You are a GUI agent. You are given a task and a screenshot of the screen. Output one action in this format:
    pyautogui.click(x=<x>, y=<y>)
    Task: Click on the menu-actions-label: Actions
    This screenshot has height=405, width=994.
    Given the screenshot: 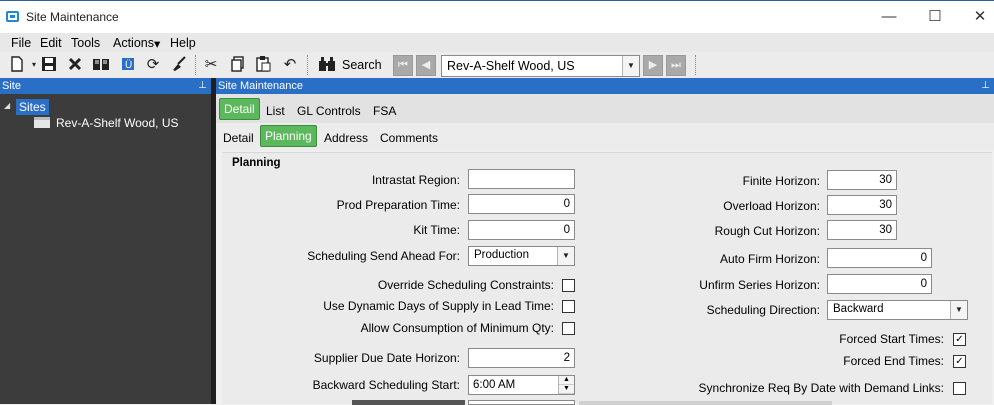 What is the action you would take?
    pyautogui.click(x=133, y=43)
    